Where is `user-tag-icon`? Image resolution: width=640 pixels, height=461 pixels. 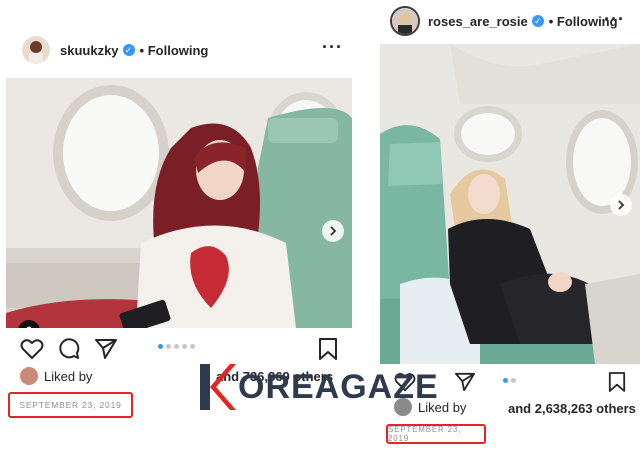
user-tag-icon is located at coordinates (29, 327).